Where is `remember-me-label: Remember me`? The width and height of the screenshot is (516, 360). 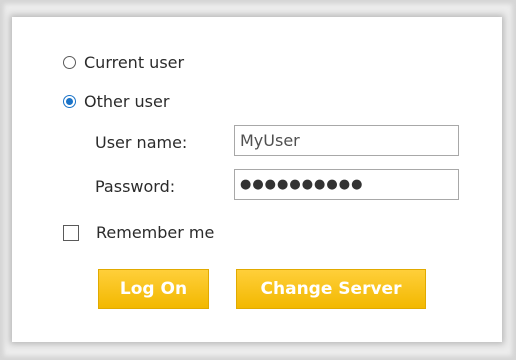 remember-me-label: Remember me is located at coordinates (155, 232).